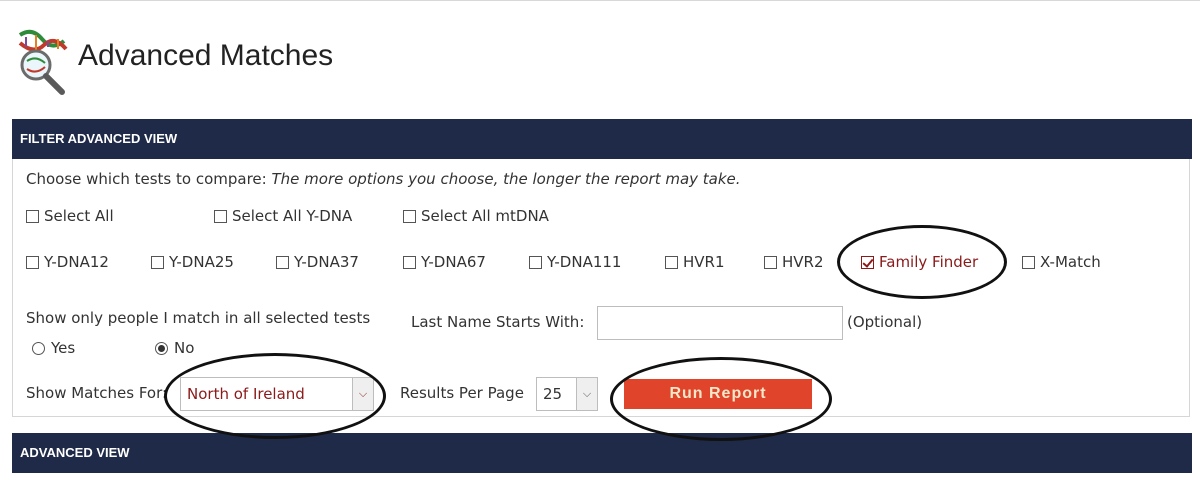  I want to click on checkbox-label: Y-DNA25, so click(201, 262).